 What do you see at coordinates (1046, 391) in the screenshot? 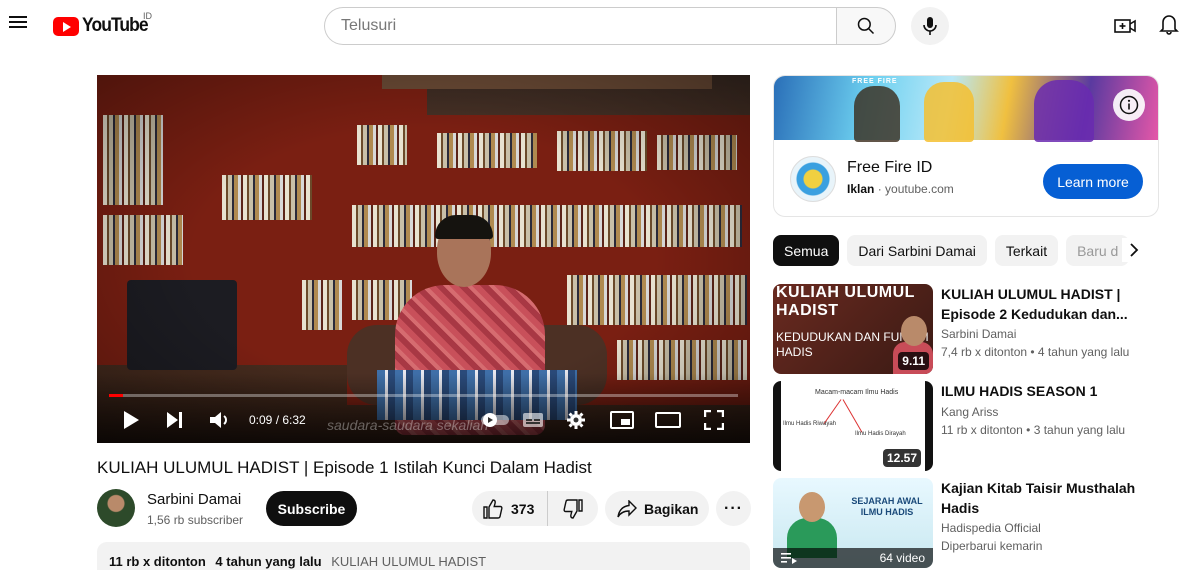
I see `video-title-link: ILMU HADIS SEASON 1` at bounding box center [1046, 391].